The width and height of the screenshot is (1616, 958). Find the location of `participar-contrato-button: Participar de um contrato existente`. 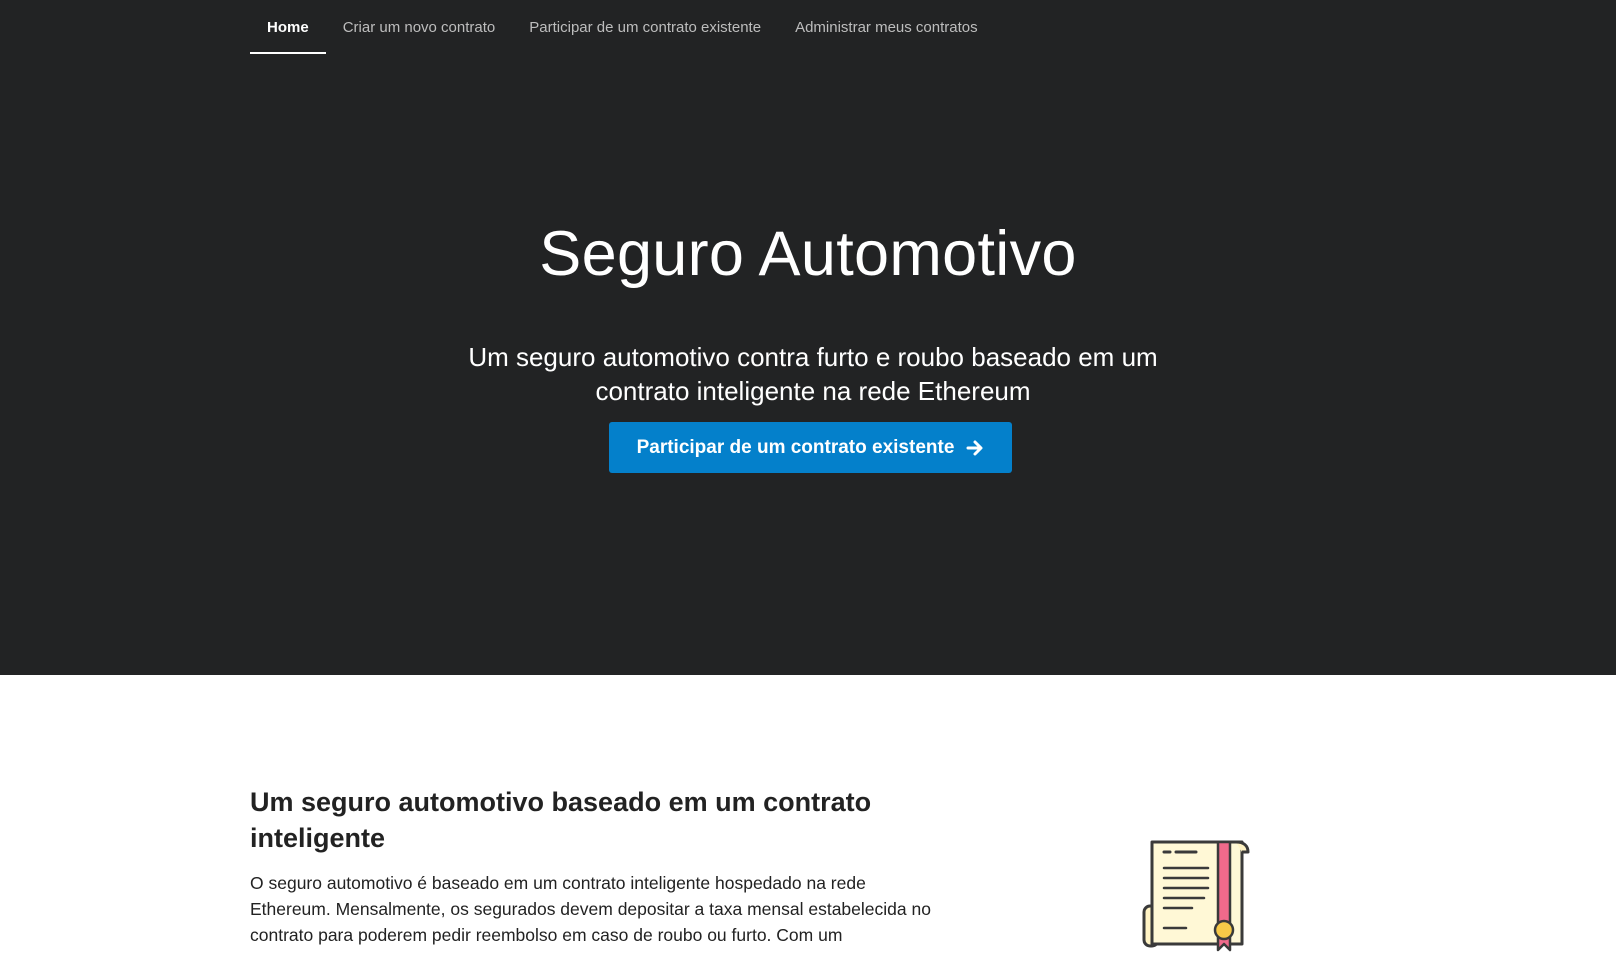

participar-contrato-button: Participar de um contrato existente is located at coordinates (810, 447).